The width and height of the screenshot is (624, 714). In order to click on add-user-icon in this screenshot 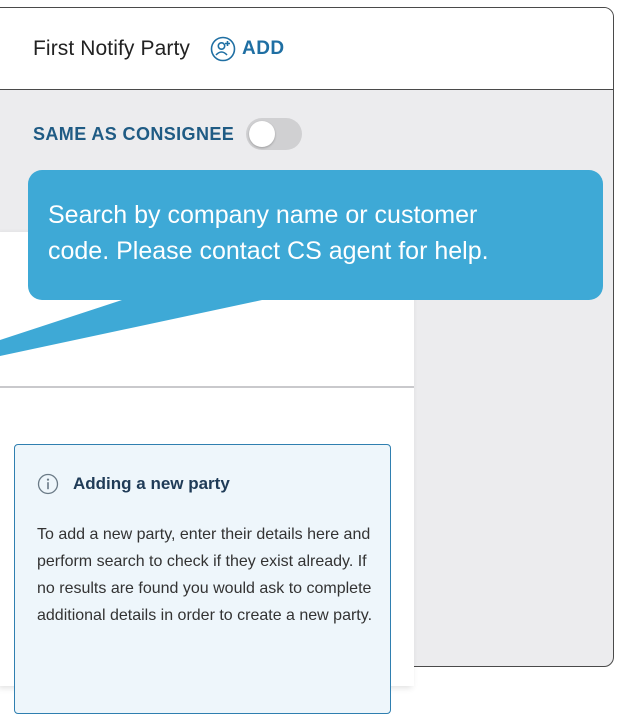, I will do `click(223, 48)`.